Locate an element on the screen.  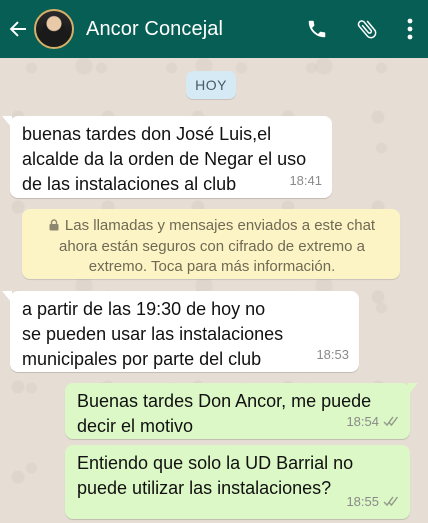
message-time: 18:53 is located at coordinates (332, 354).